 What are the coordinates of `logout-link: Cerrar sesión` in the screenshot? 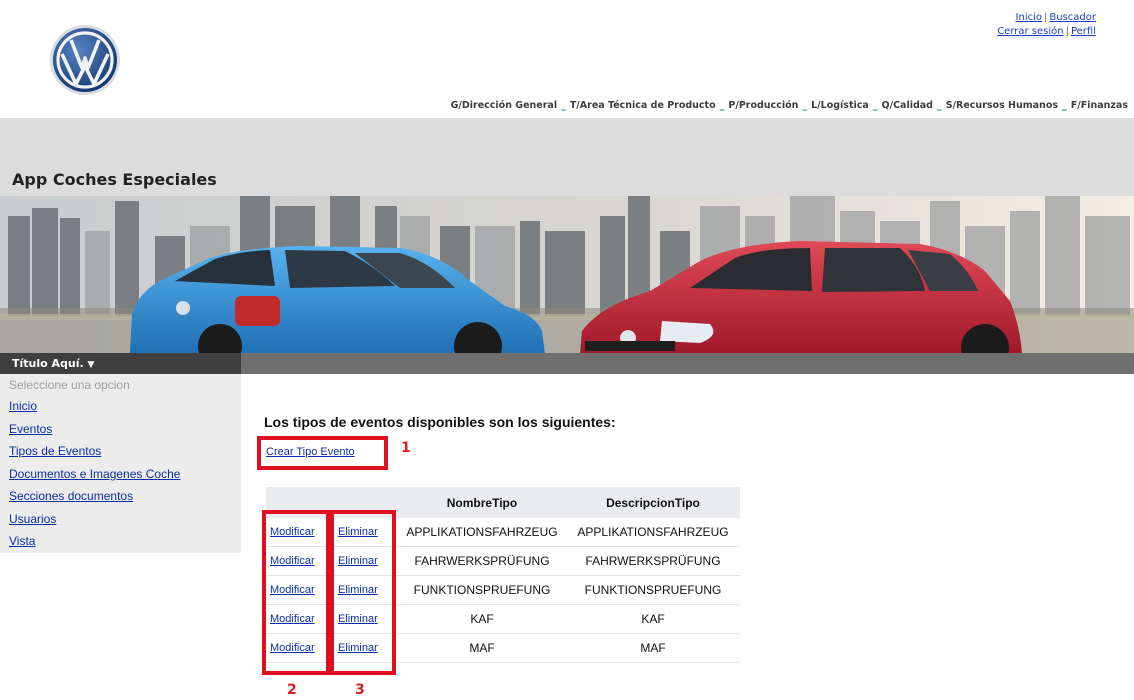 It's located at (1030, 31).